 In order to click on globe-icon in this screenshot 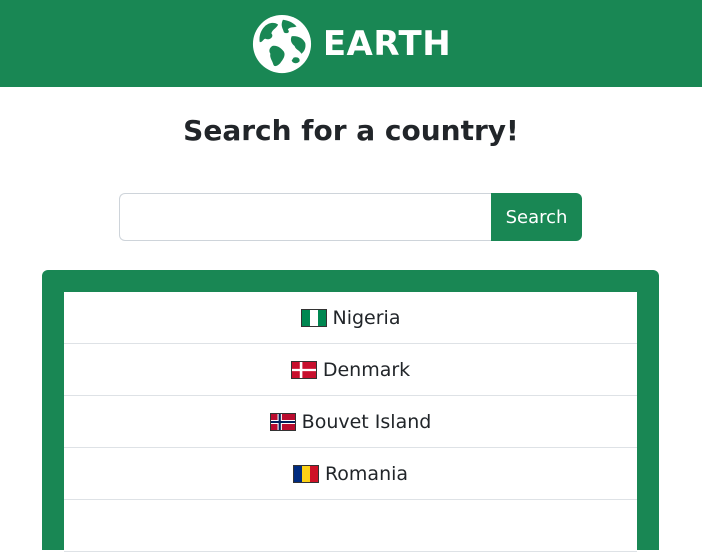, I will do `click(281, 43)`.